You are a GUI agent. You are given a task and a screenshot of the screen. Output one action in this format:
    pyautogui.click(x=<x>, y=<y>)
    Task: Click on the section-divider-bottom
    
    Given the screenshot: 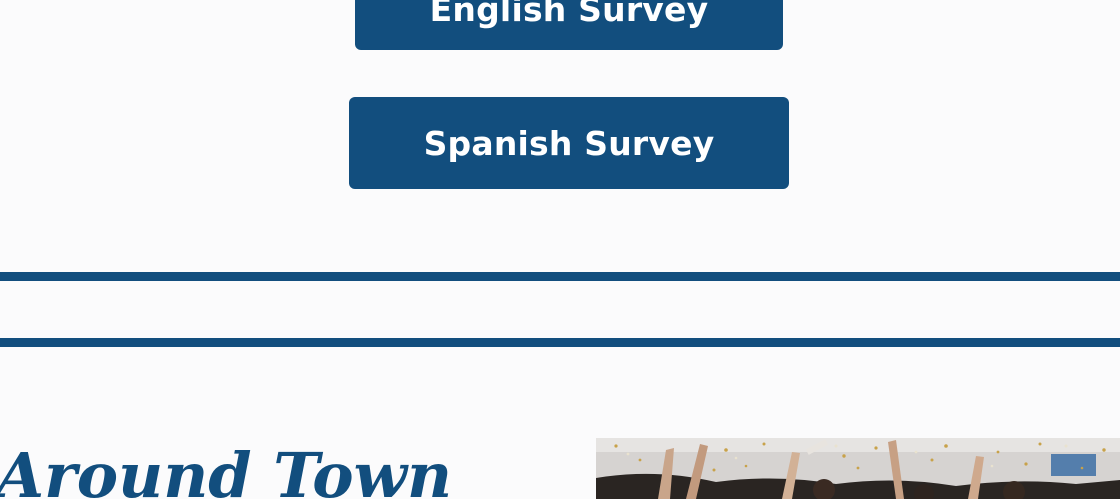 What is the action you would take?
    pyautogui.click(x=560, y=342)
    